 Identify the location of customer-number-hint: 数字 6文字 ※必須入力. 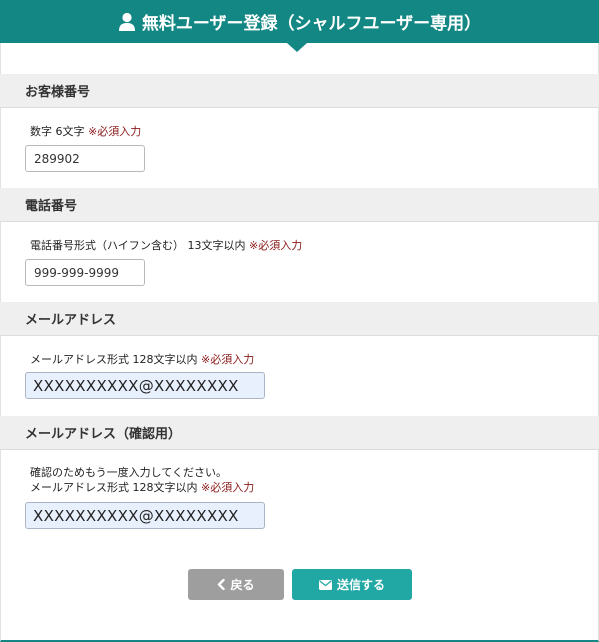
(86, 131).